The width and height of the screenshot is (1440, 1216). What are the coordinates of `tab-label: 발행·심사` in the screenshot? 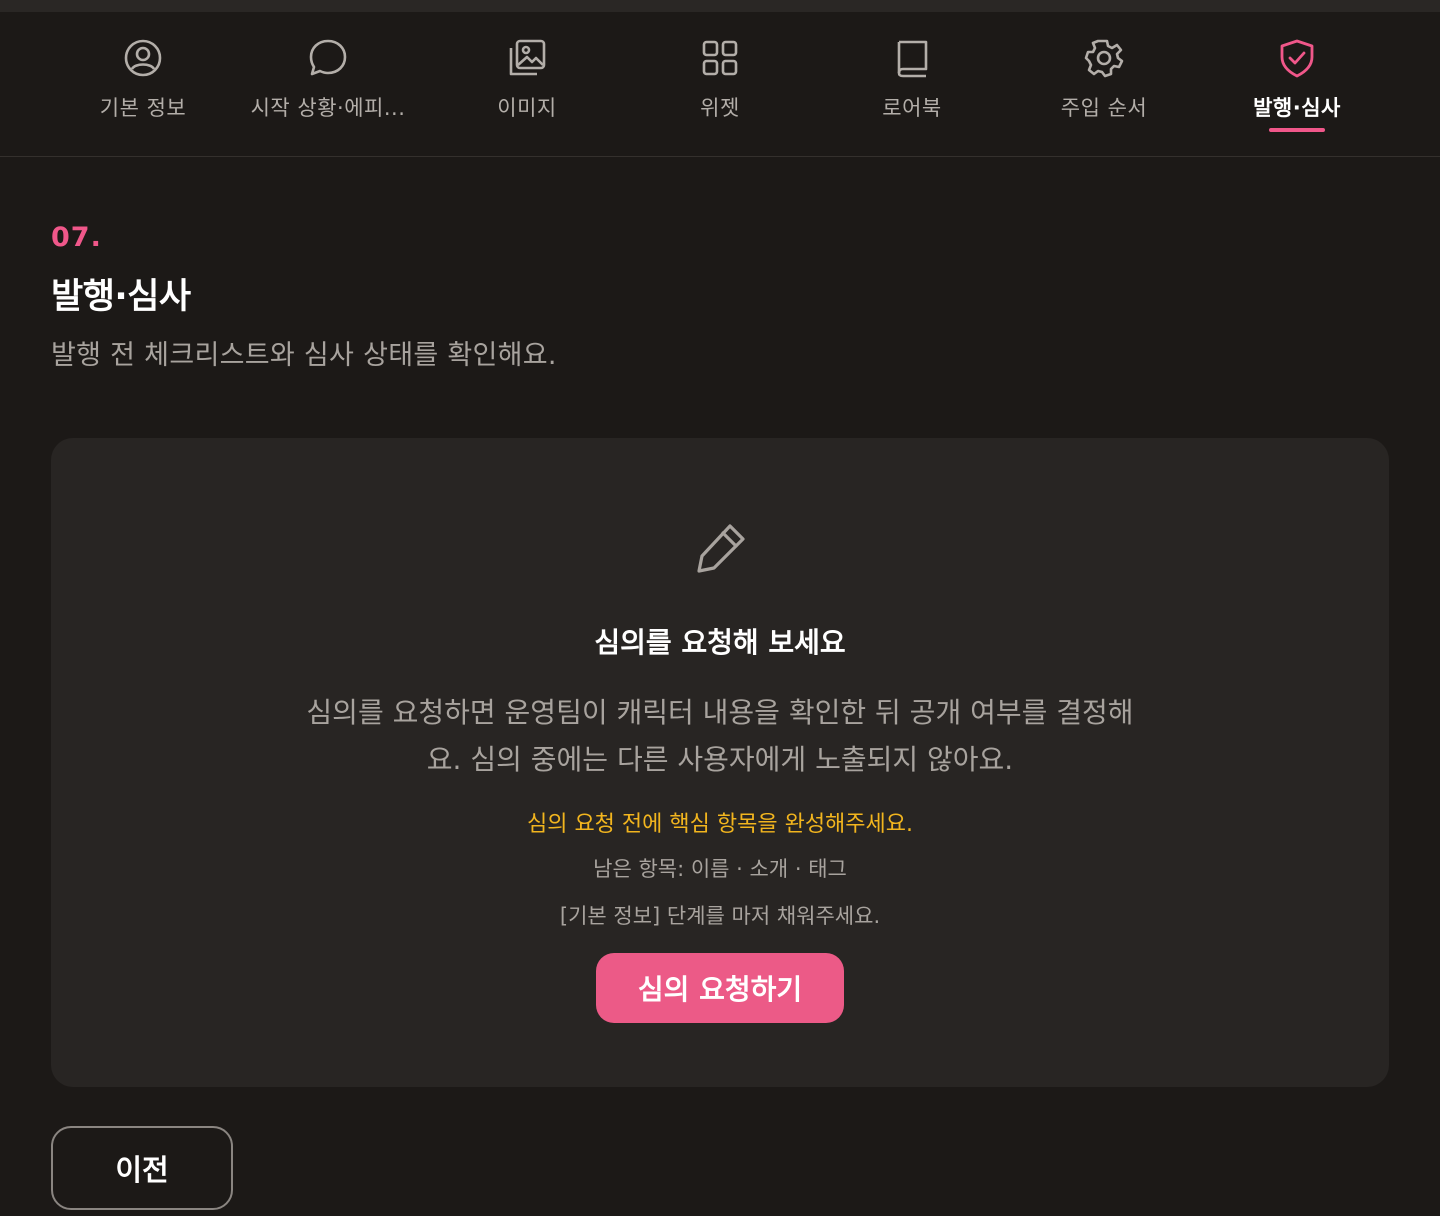 It's located at (1297, 108).